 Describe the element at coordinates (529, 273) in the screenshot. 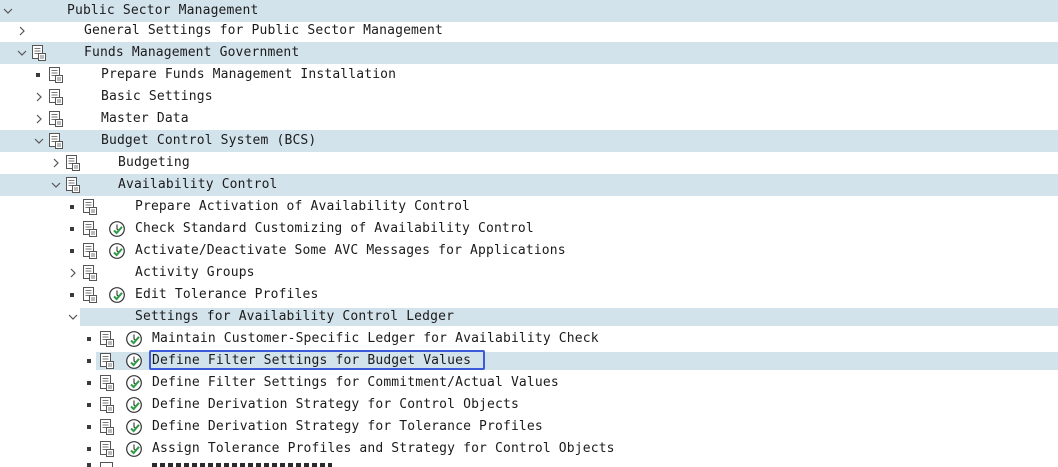

I see `tree-node-activity-groups: Activity Groups` at that location.